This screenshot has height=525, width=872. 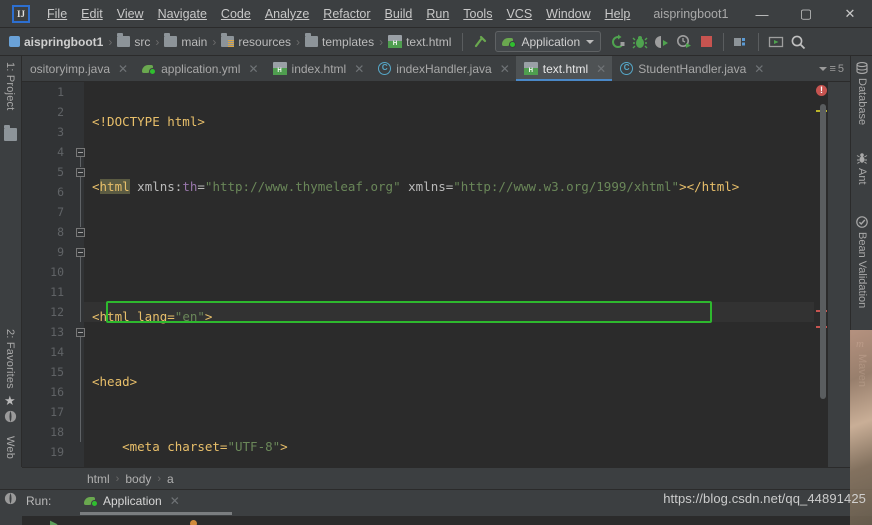 I want to click on breadcrumb-src: src, so click(x=133, y=41).